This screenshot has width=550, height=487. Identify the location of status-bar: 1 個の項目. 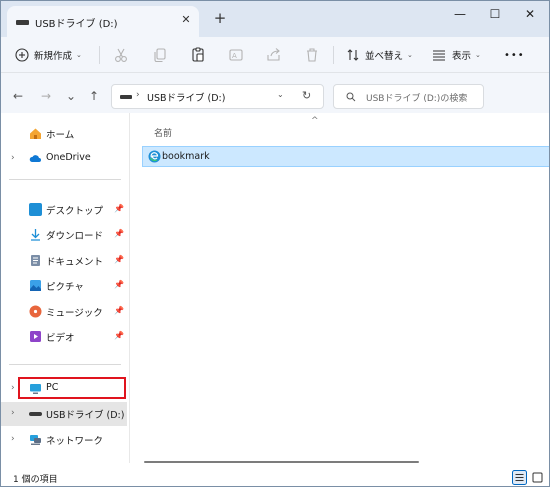
(275, 474).